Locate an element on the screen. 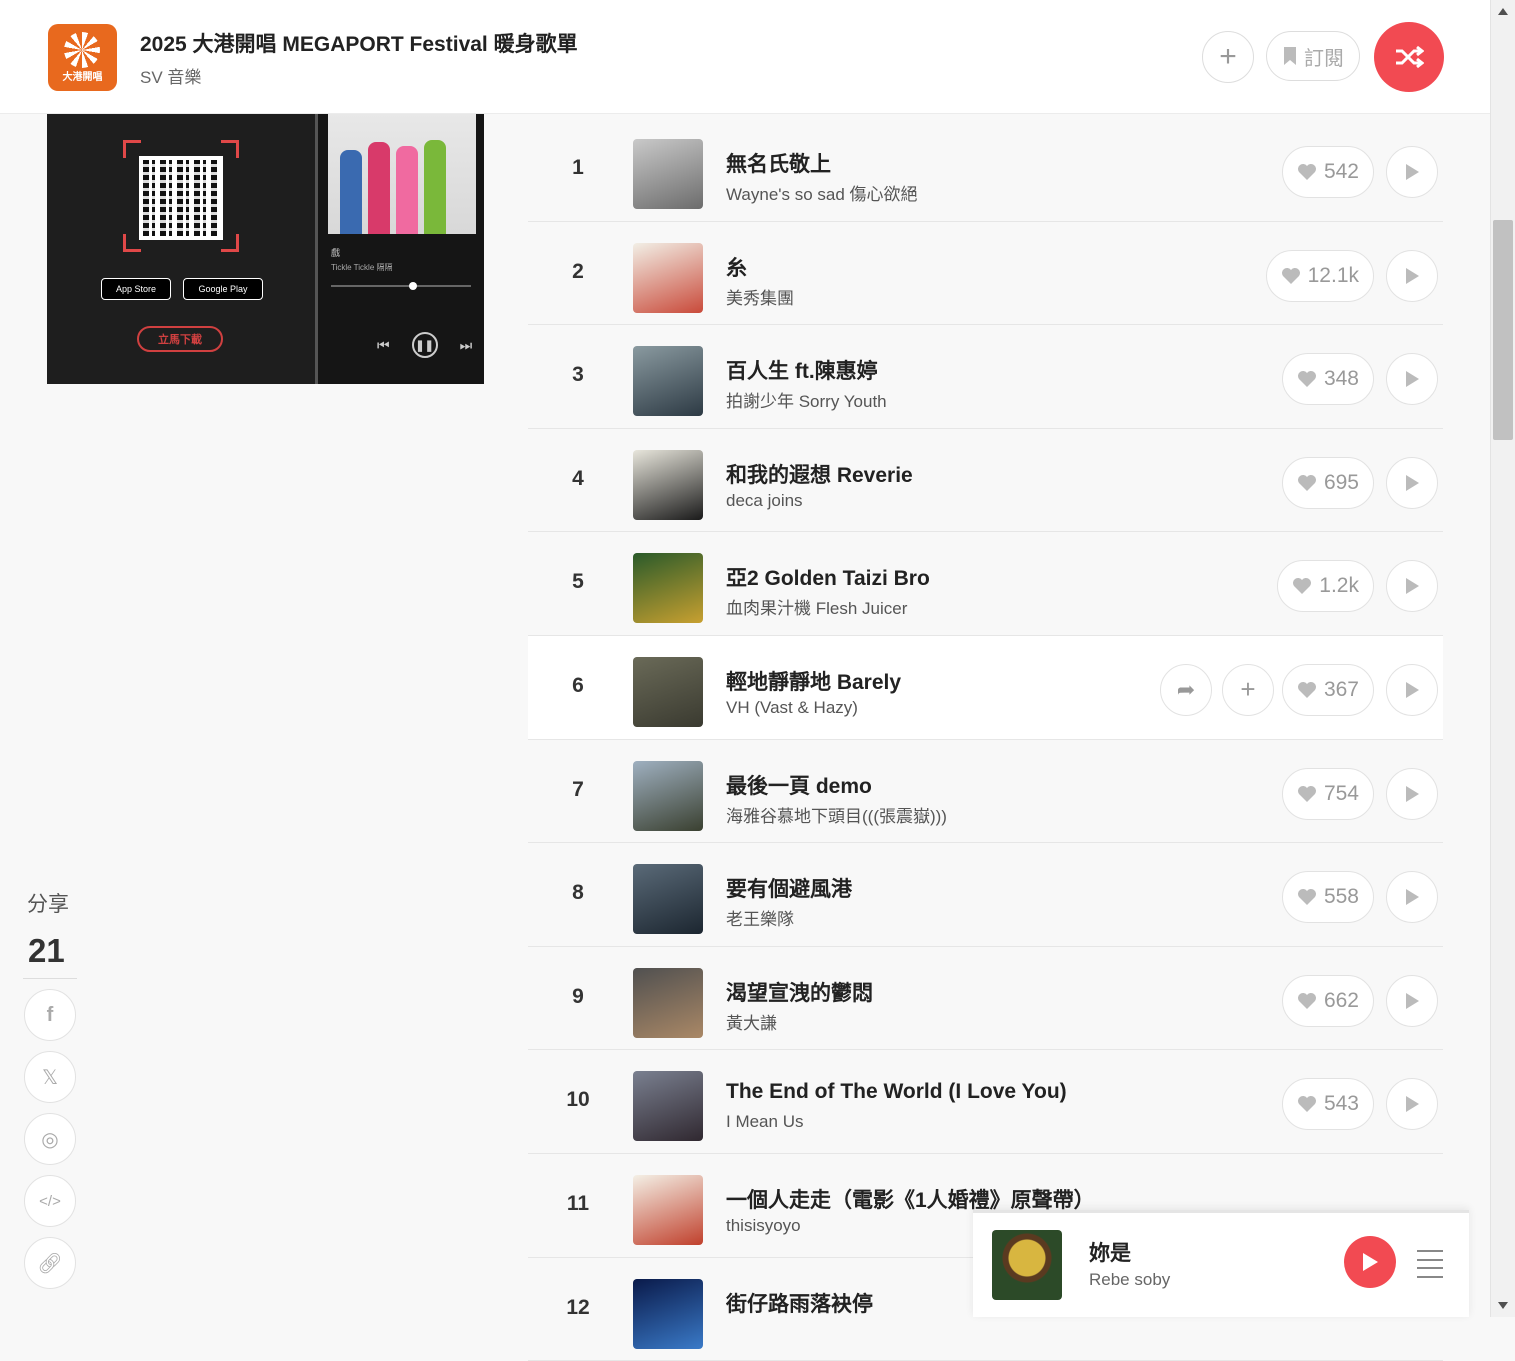 Image resolution: width=1515 pixels, height=1361 pixels. like-button: 543 is located at coordinates (1327, 1104).